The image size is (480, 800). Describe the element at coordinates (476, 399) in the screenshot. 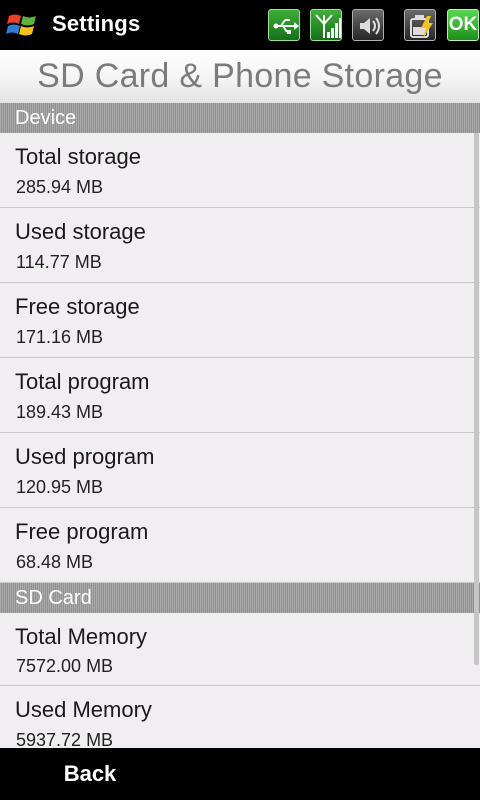

I see `scrollbar` at that location.